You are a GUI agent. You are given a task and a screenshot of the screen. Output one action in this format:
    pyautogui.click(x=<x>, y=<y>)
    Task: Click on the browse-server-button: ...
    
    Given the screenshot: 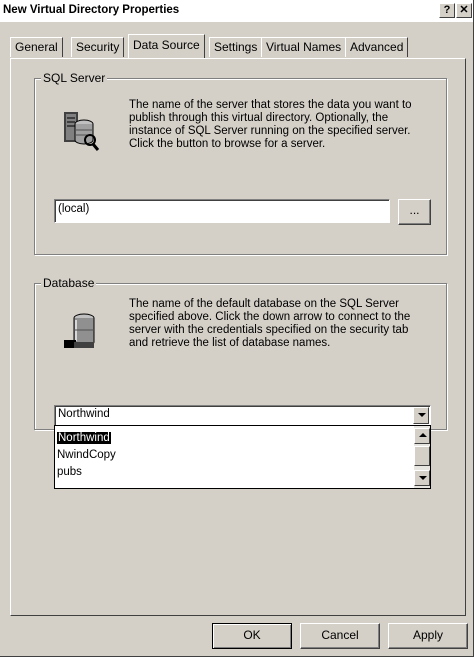 What is the action you would take?
    pyautogui.click(x=414, y=212)
    